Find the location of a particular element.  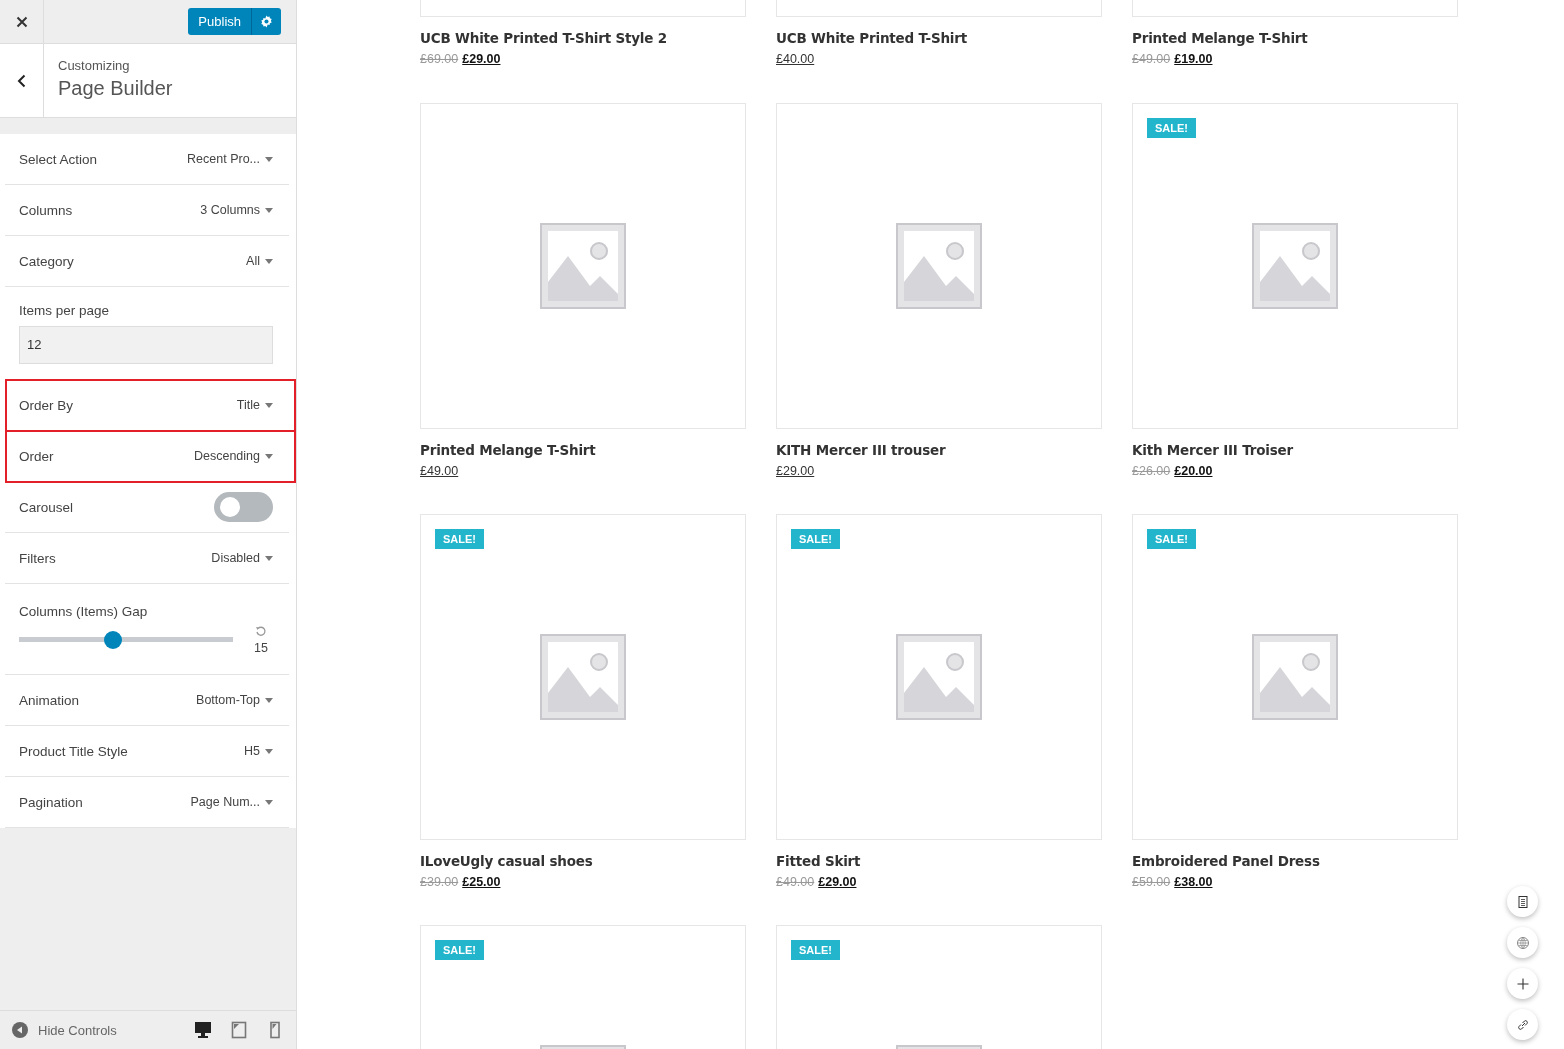

slider-thumb is located at coordinates (113, 639).